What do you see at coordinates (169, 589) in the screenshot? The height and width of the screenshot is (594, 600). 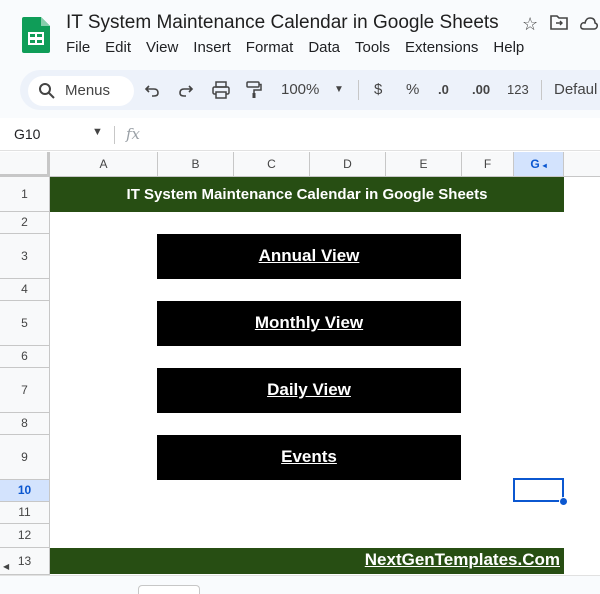 I see `sheet-tab` at bounding box center [169, 589].